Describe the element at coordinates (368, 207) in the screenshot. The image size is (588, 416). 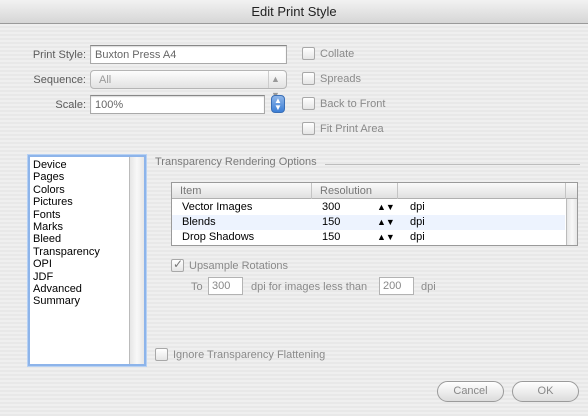
I see `table-row: Vector Images 300 ▲▼ dpi` at that location.